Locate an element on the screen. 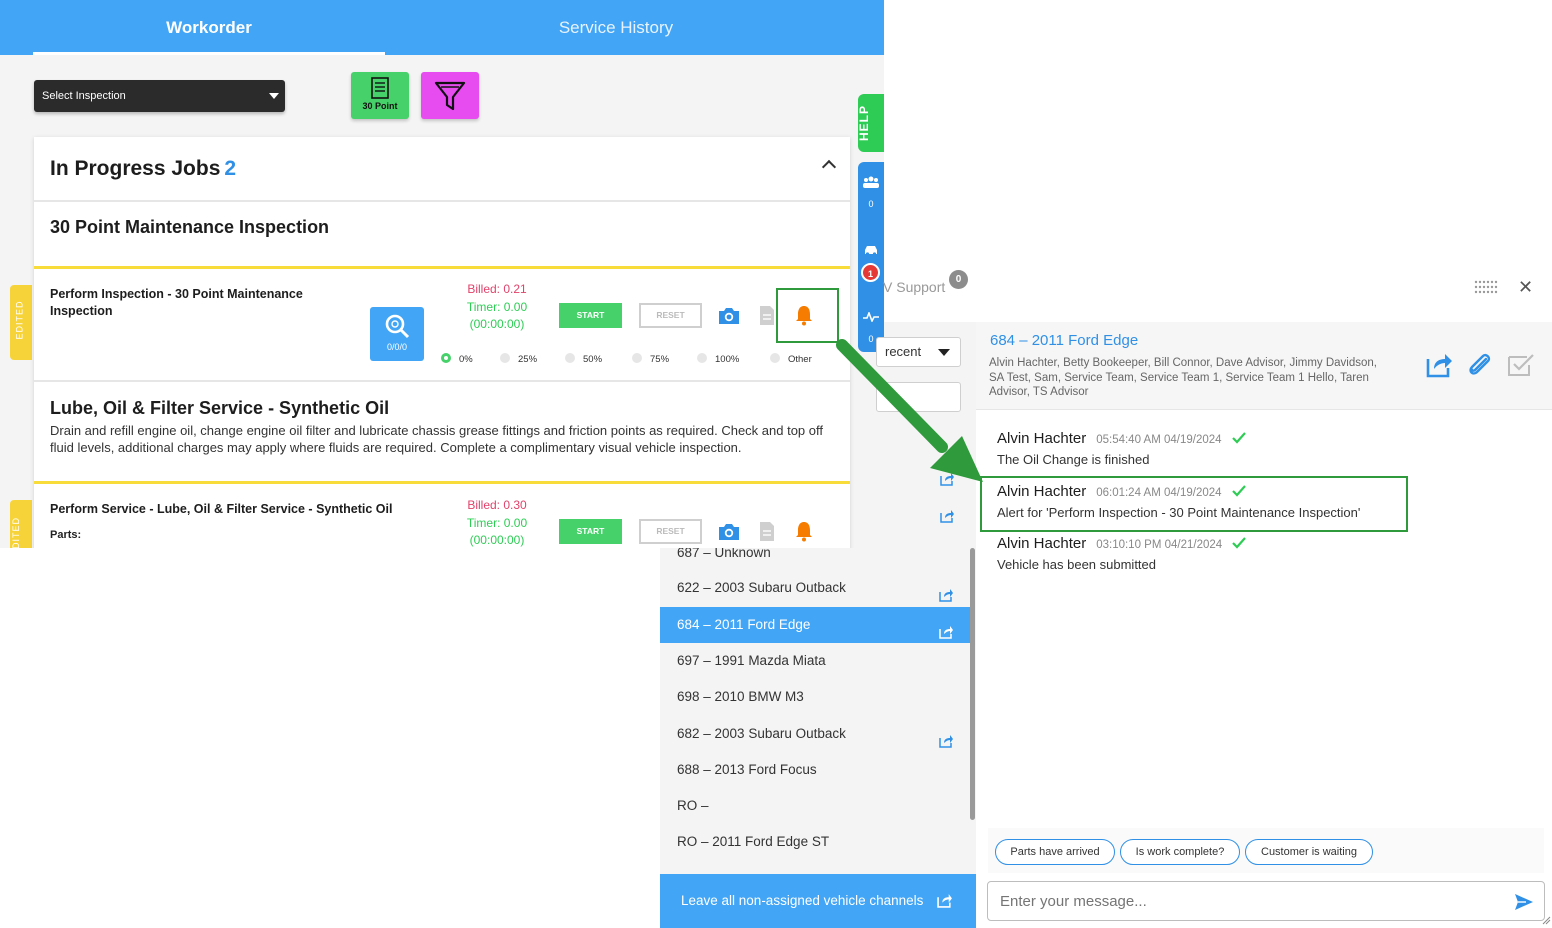 The width and height of the screenshot is (1552, 928). list-scrollbar is located at coordinates (972, 684).